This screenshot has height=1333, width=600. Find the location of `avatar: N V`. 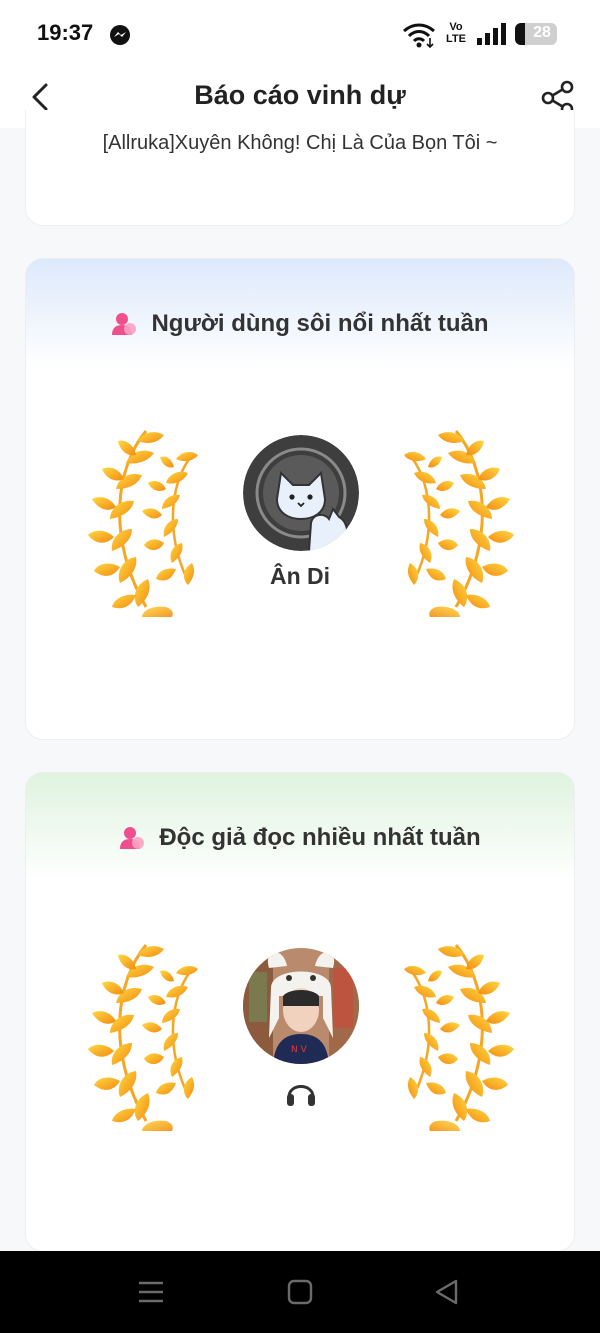

avatar: N V is located at coordinates (301, 1006).